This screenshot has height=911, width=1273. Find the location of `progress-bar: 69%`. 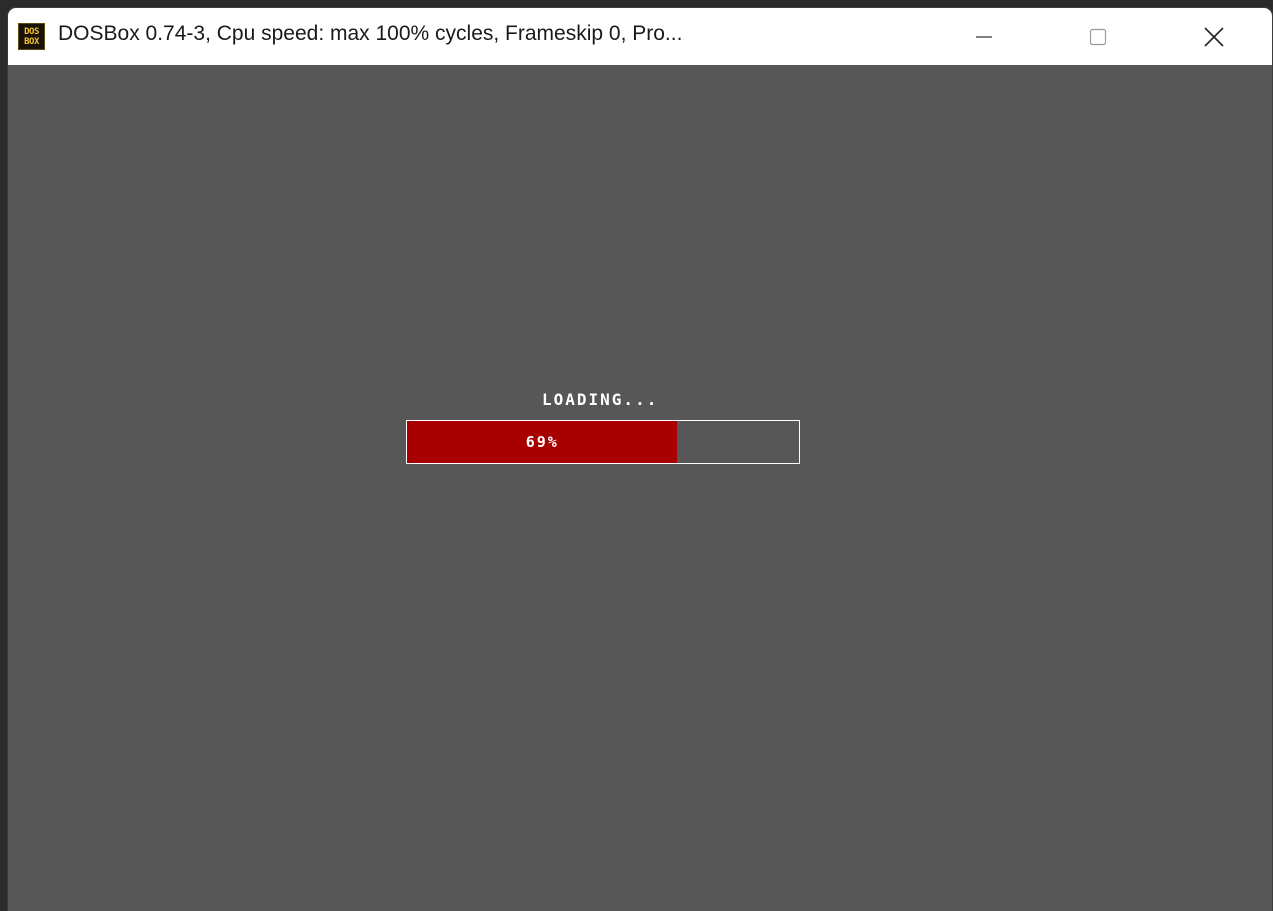

progress-bar: 69% is located at coordinates (603, 442).